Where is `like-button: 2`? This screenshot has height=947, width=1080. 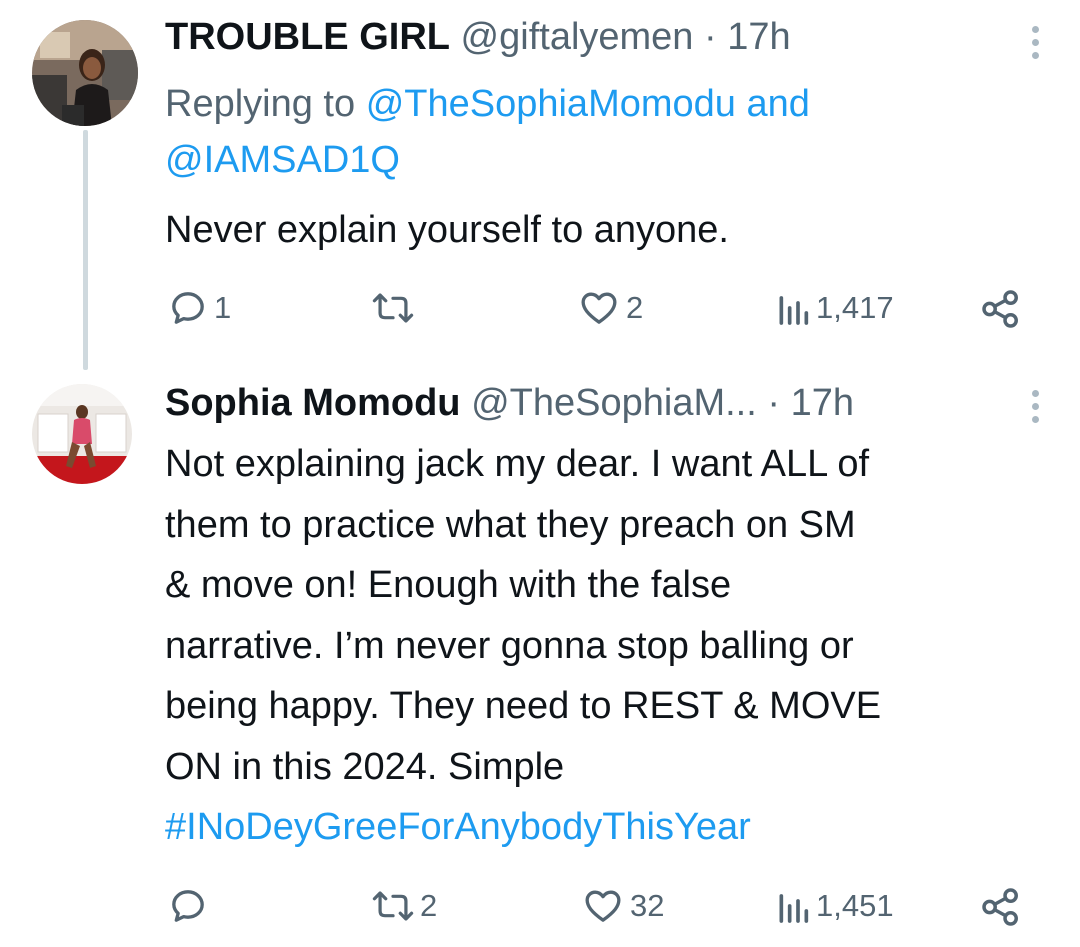
like-button: 2 is located at coordinates (610, 308).